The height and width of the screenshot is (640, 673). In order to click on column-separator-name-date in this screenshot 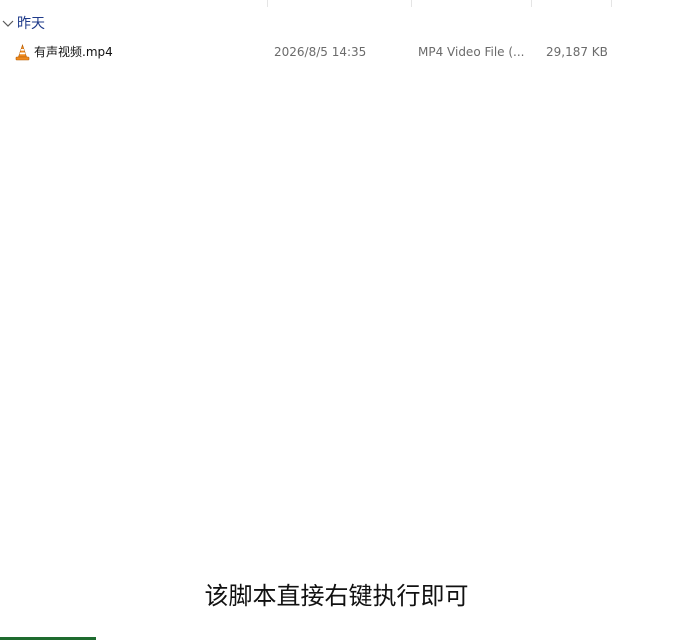, I will do `click(267, 3)`.